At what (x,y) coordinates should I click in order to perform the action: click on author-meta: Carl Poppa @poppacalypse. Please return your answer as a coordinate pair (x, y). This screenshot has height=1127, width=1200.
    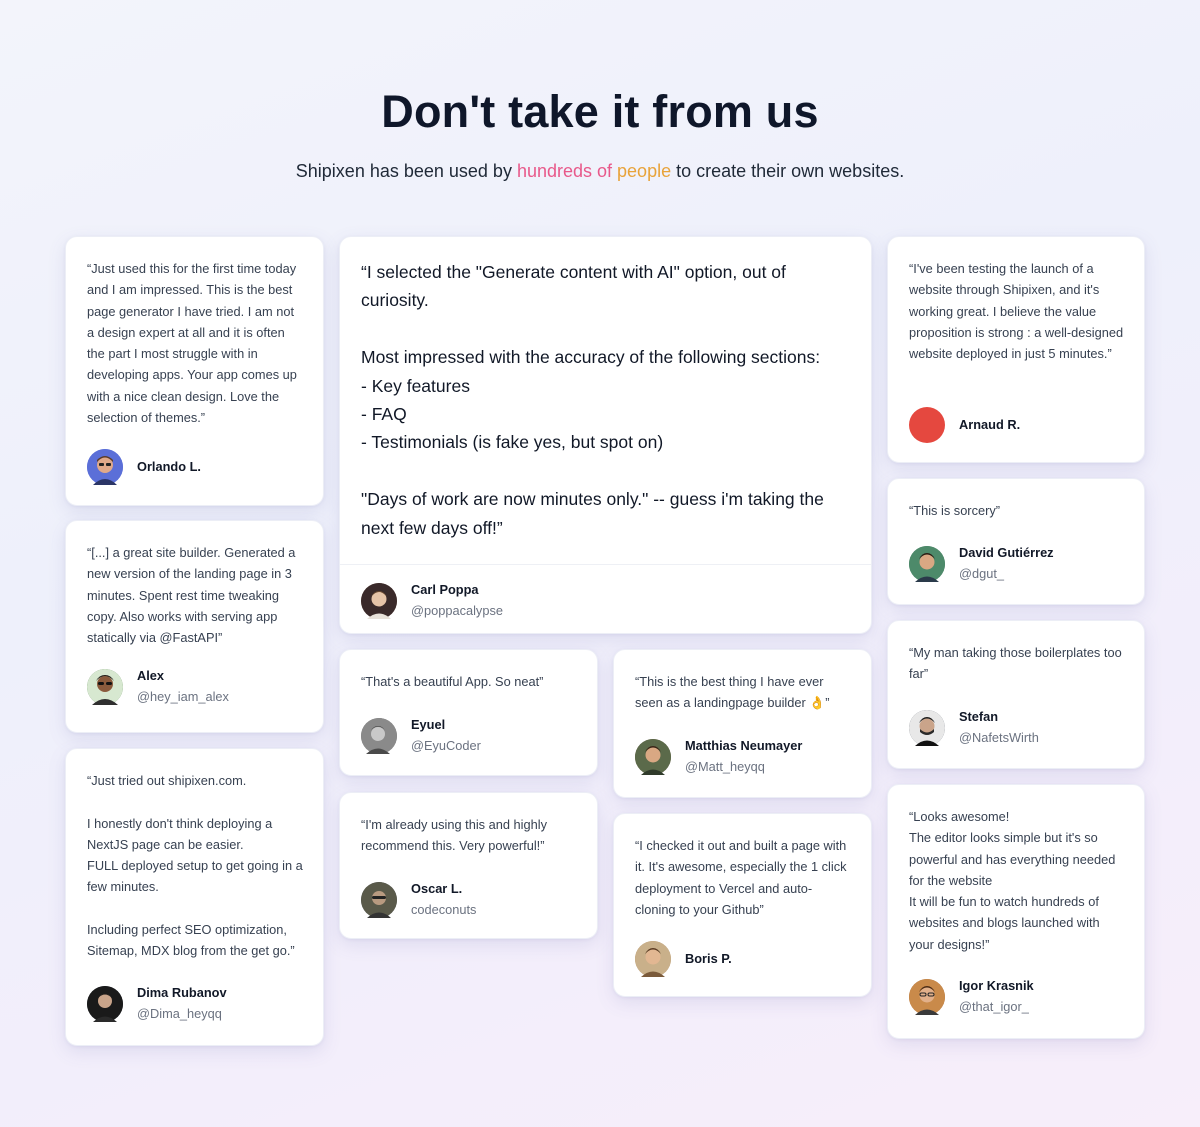
    Looking at the image, I should click on (457, 601).